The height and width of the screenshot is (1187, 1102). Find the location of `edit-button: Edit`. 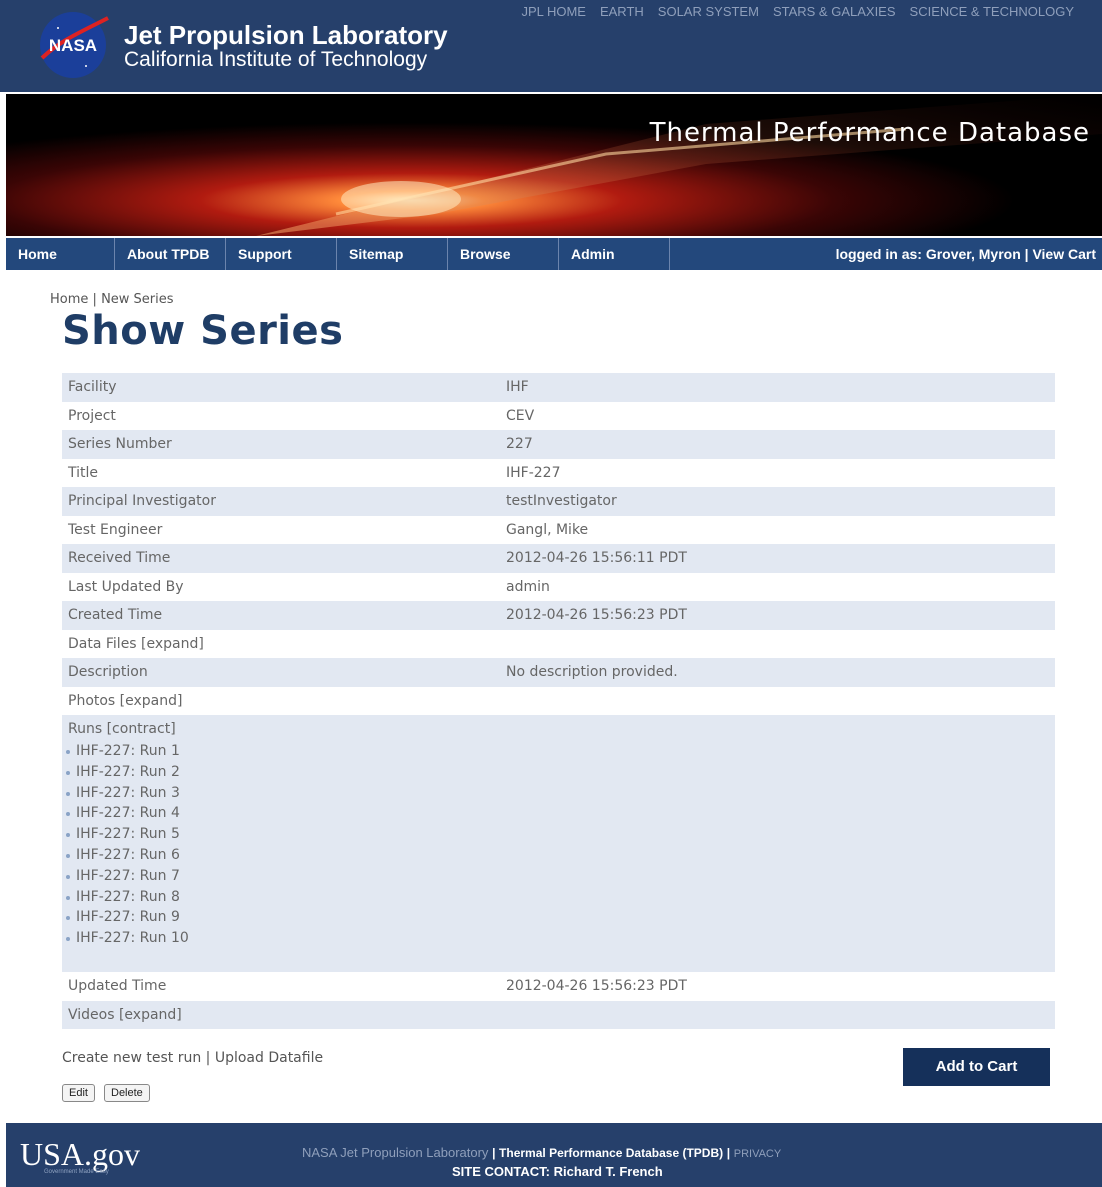

edit-button: Edit is located at coordinates (78, 1093).